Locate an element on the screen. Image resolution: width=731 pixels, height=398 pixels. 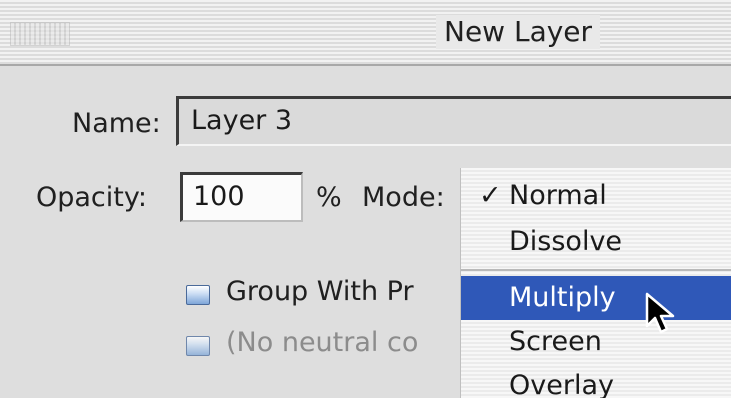
neutral-color-checkbox is located at coordinates (198, 346).